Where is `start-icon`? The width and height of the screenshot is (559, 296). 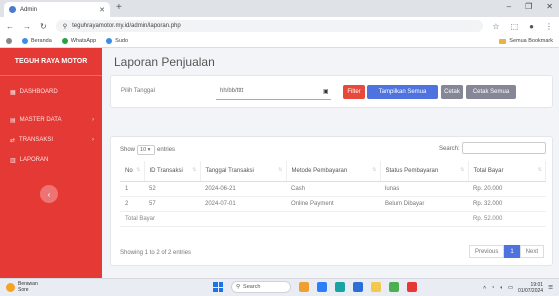
start-icon is located at coordinates (218, 287).